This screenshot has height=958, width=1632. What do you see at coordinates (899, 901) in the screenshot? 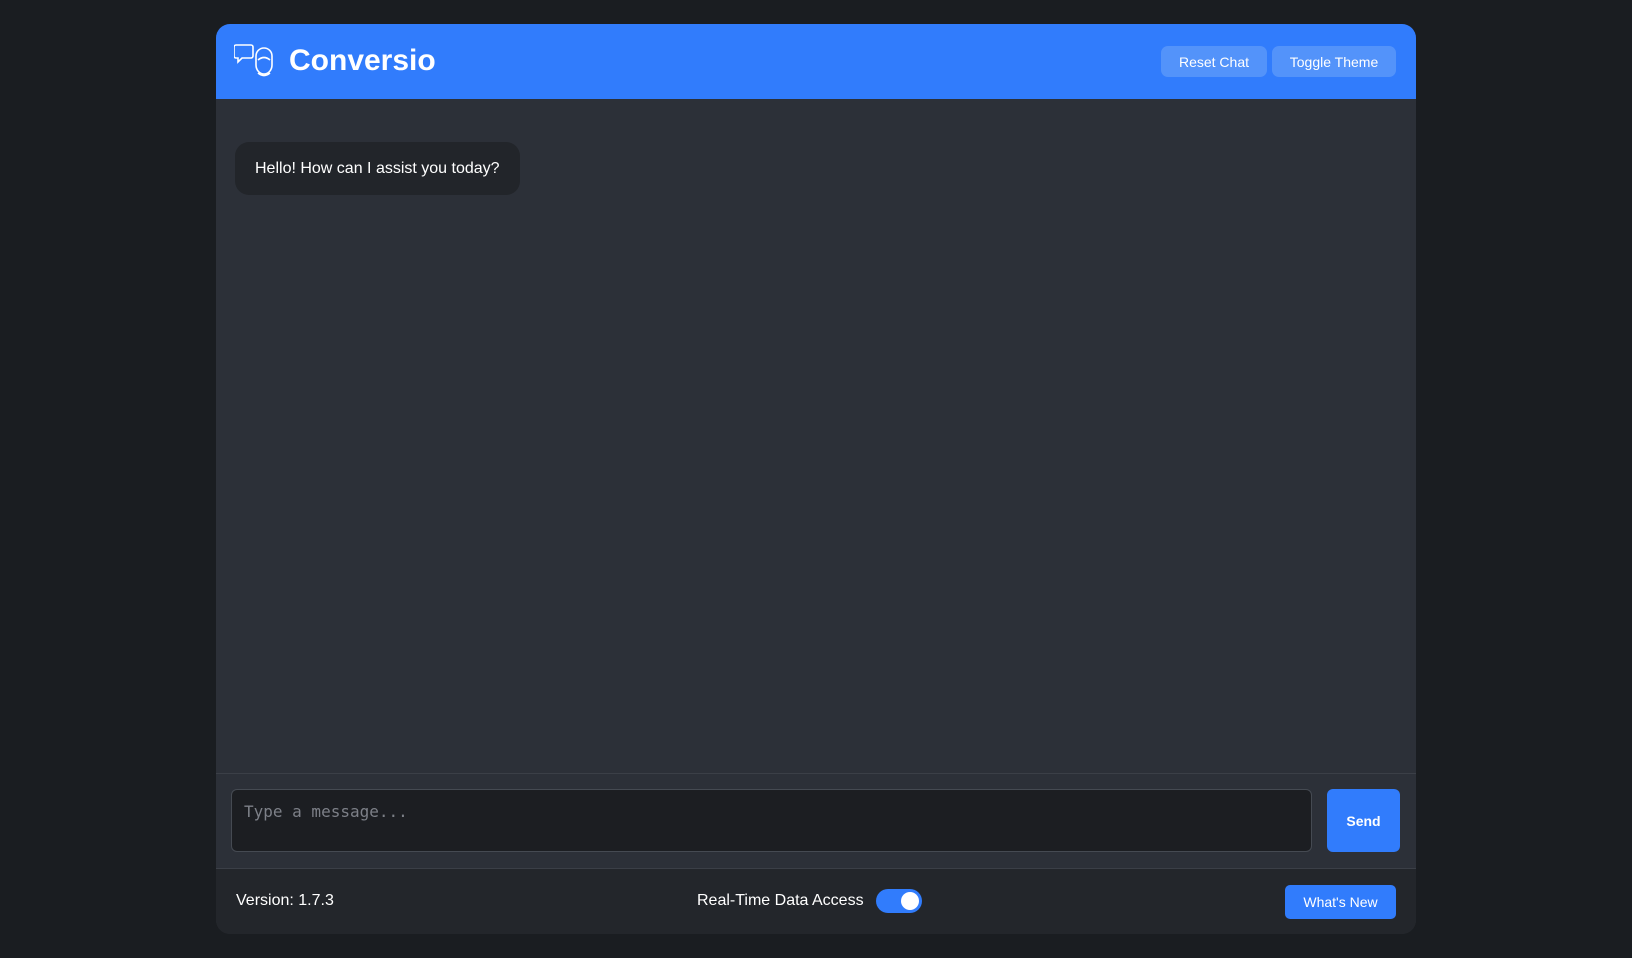
I see `realtime-data-toggle` at bounding box center [899, 901].